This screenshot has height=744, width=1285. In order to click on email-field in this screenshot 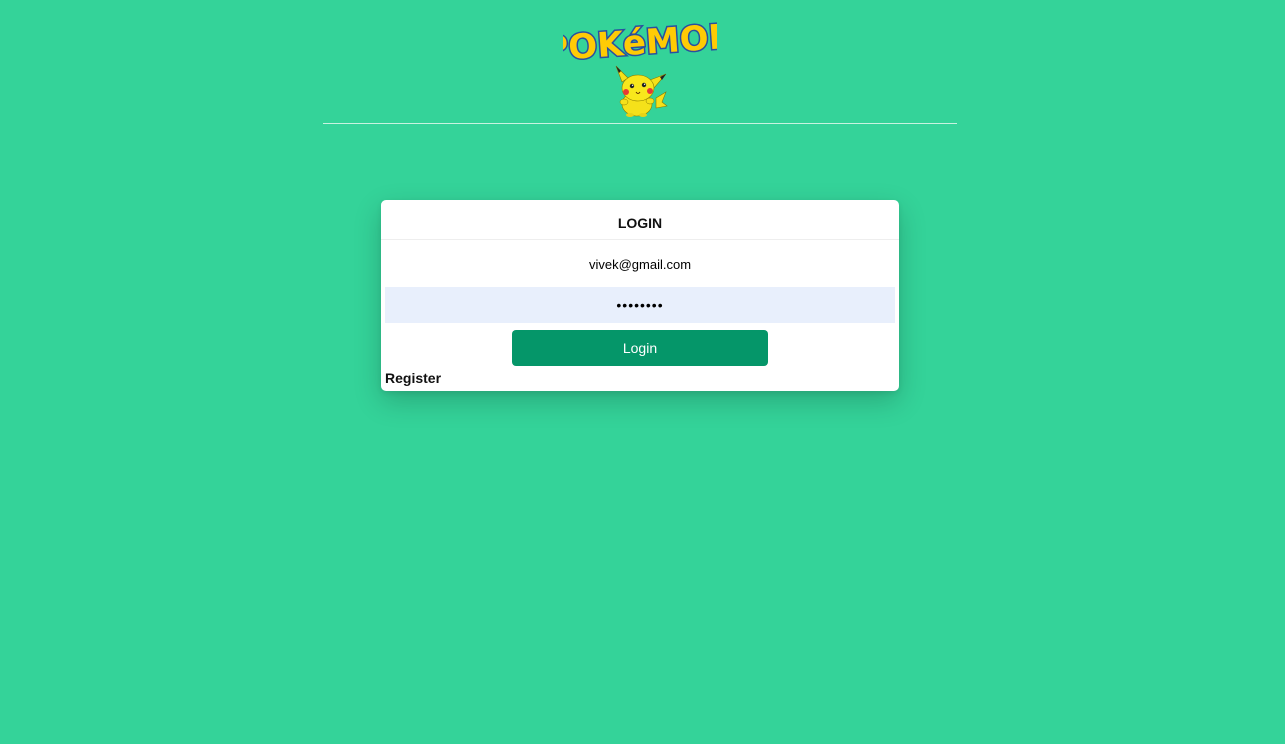, I will do `click(640, 264)`.